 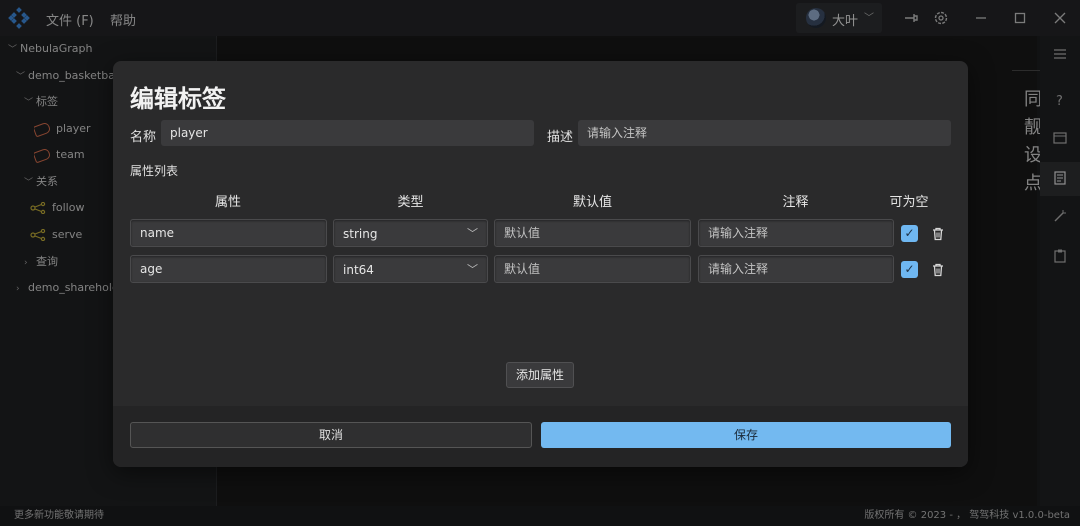 I want to click on property-type-value: string, so click(x=360, y=234).